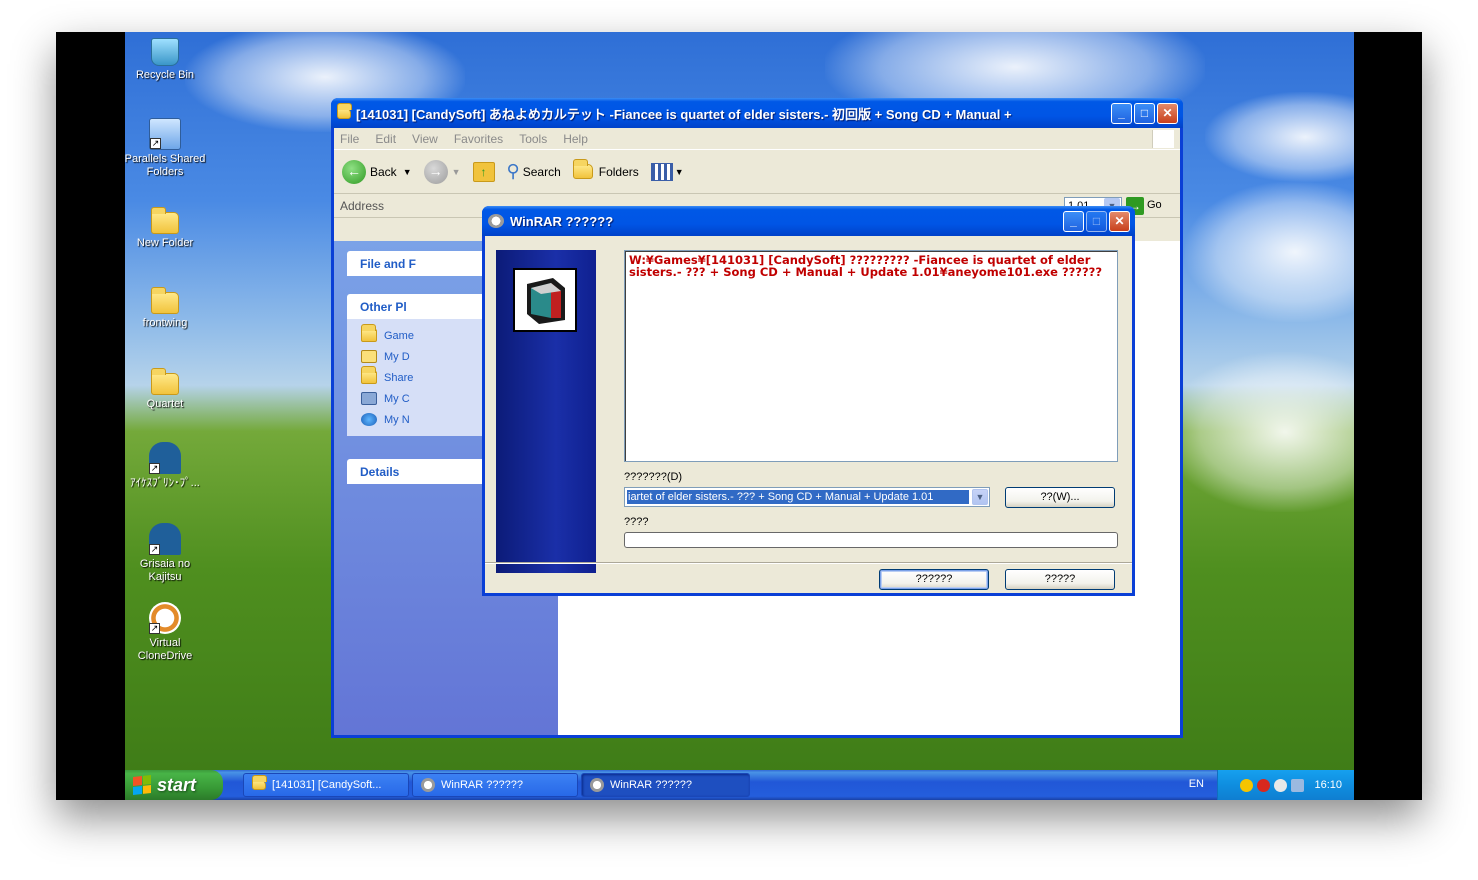 The height and width of the screenshot is (880, 1478). I want to click on menu-file: File, so click(349, 139).